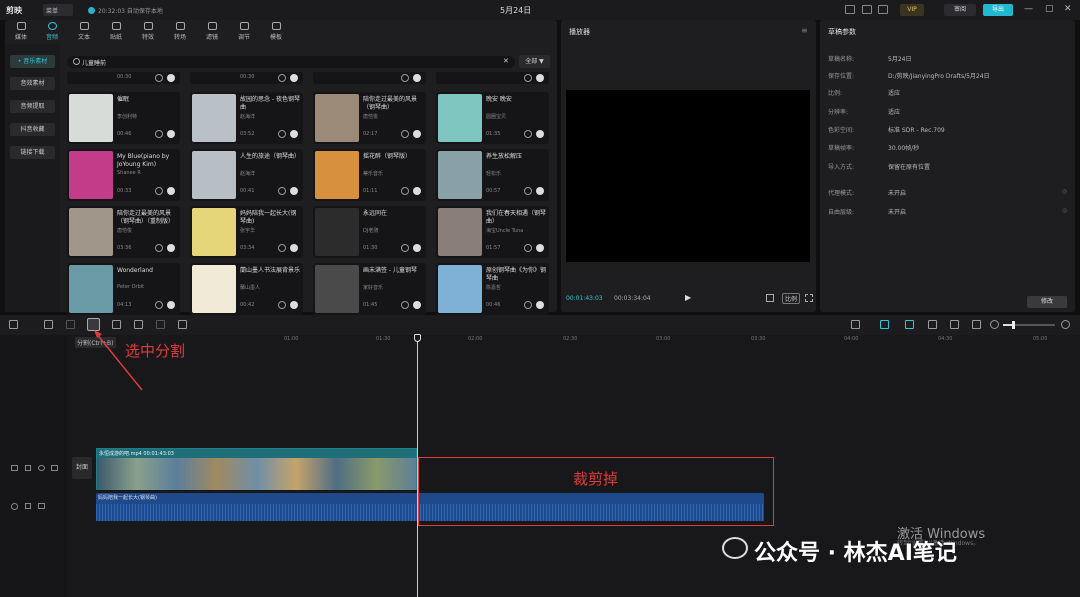 The width and height of the screenshot is (1080, 597). What do you see at coordinates (804, 30) in the screenshot?
I see `menu-icon: ≡` at bounding box center [804, 30].